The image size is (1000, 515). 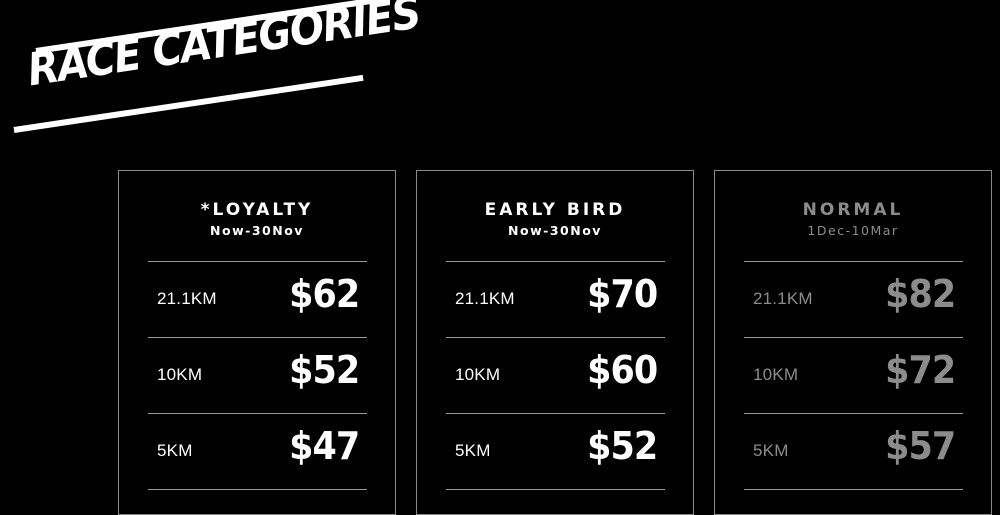 What do you see at coordinates (555, 452) in the screenshot?
I see `price-row: 5KM $52` at bounding box center [555, 452].